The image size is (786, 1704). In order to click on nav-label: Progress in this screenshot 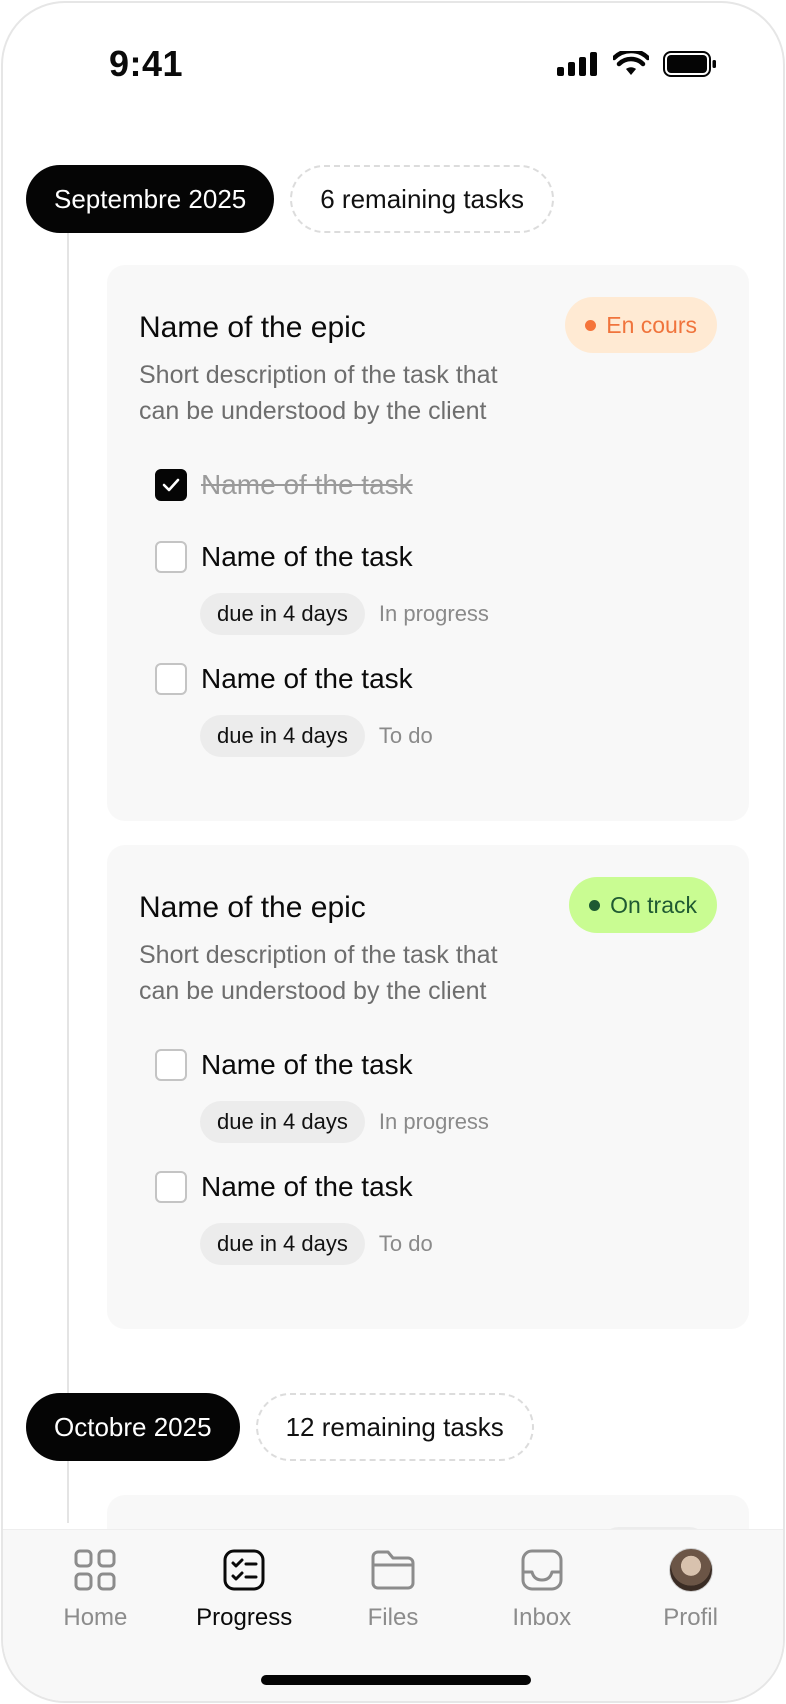, I will do `click(244, 1617)`.